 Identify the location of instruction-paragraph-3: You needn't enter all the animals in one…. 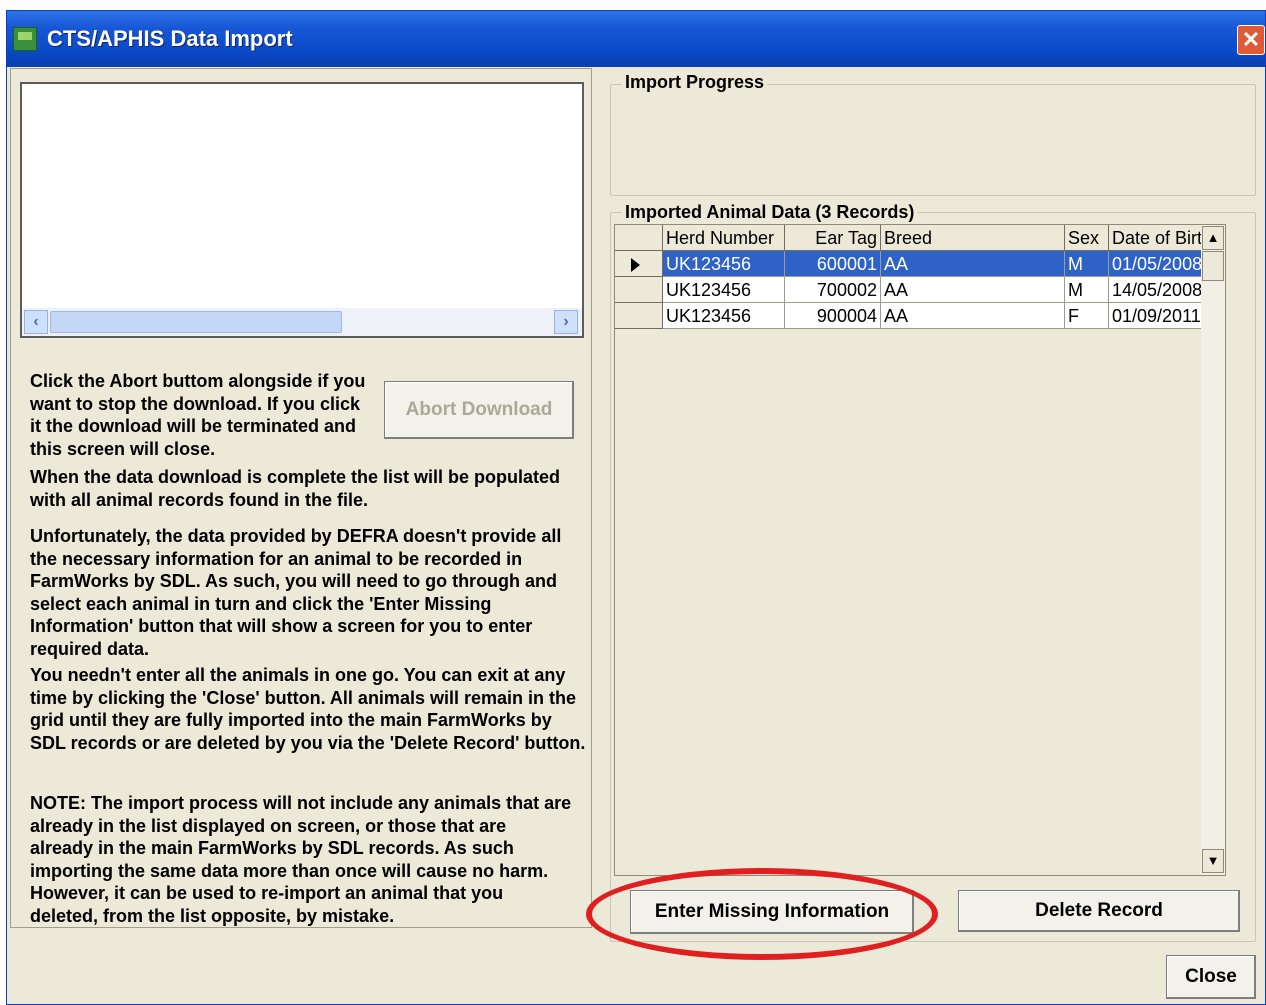
(308, 709).